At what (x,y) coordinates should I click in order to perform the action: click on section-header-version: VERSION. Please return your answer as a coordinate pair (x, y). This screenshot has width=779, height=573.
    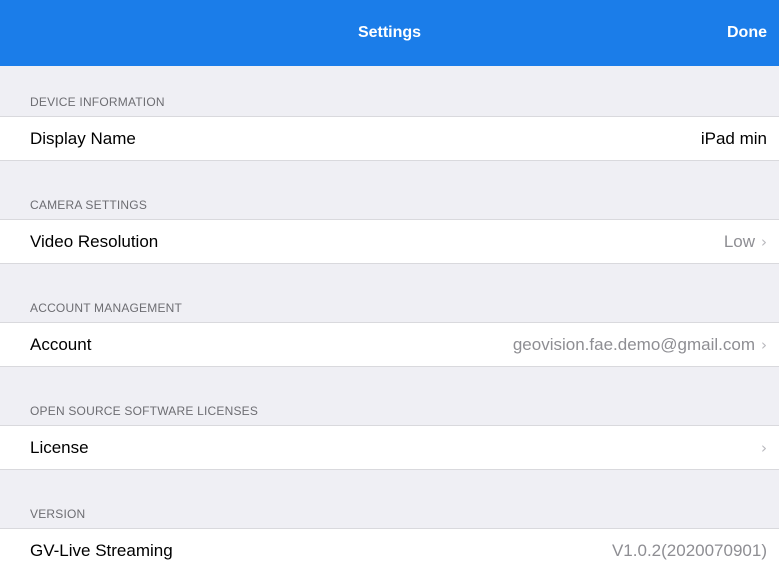
    Looking at the image, I should click on (58, 514).